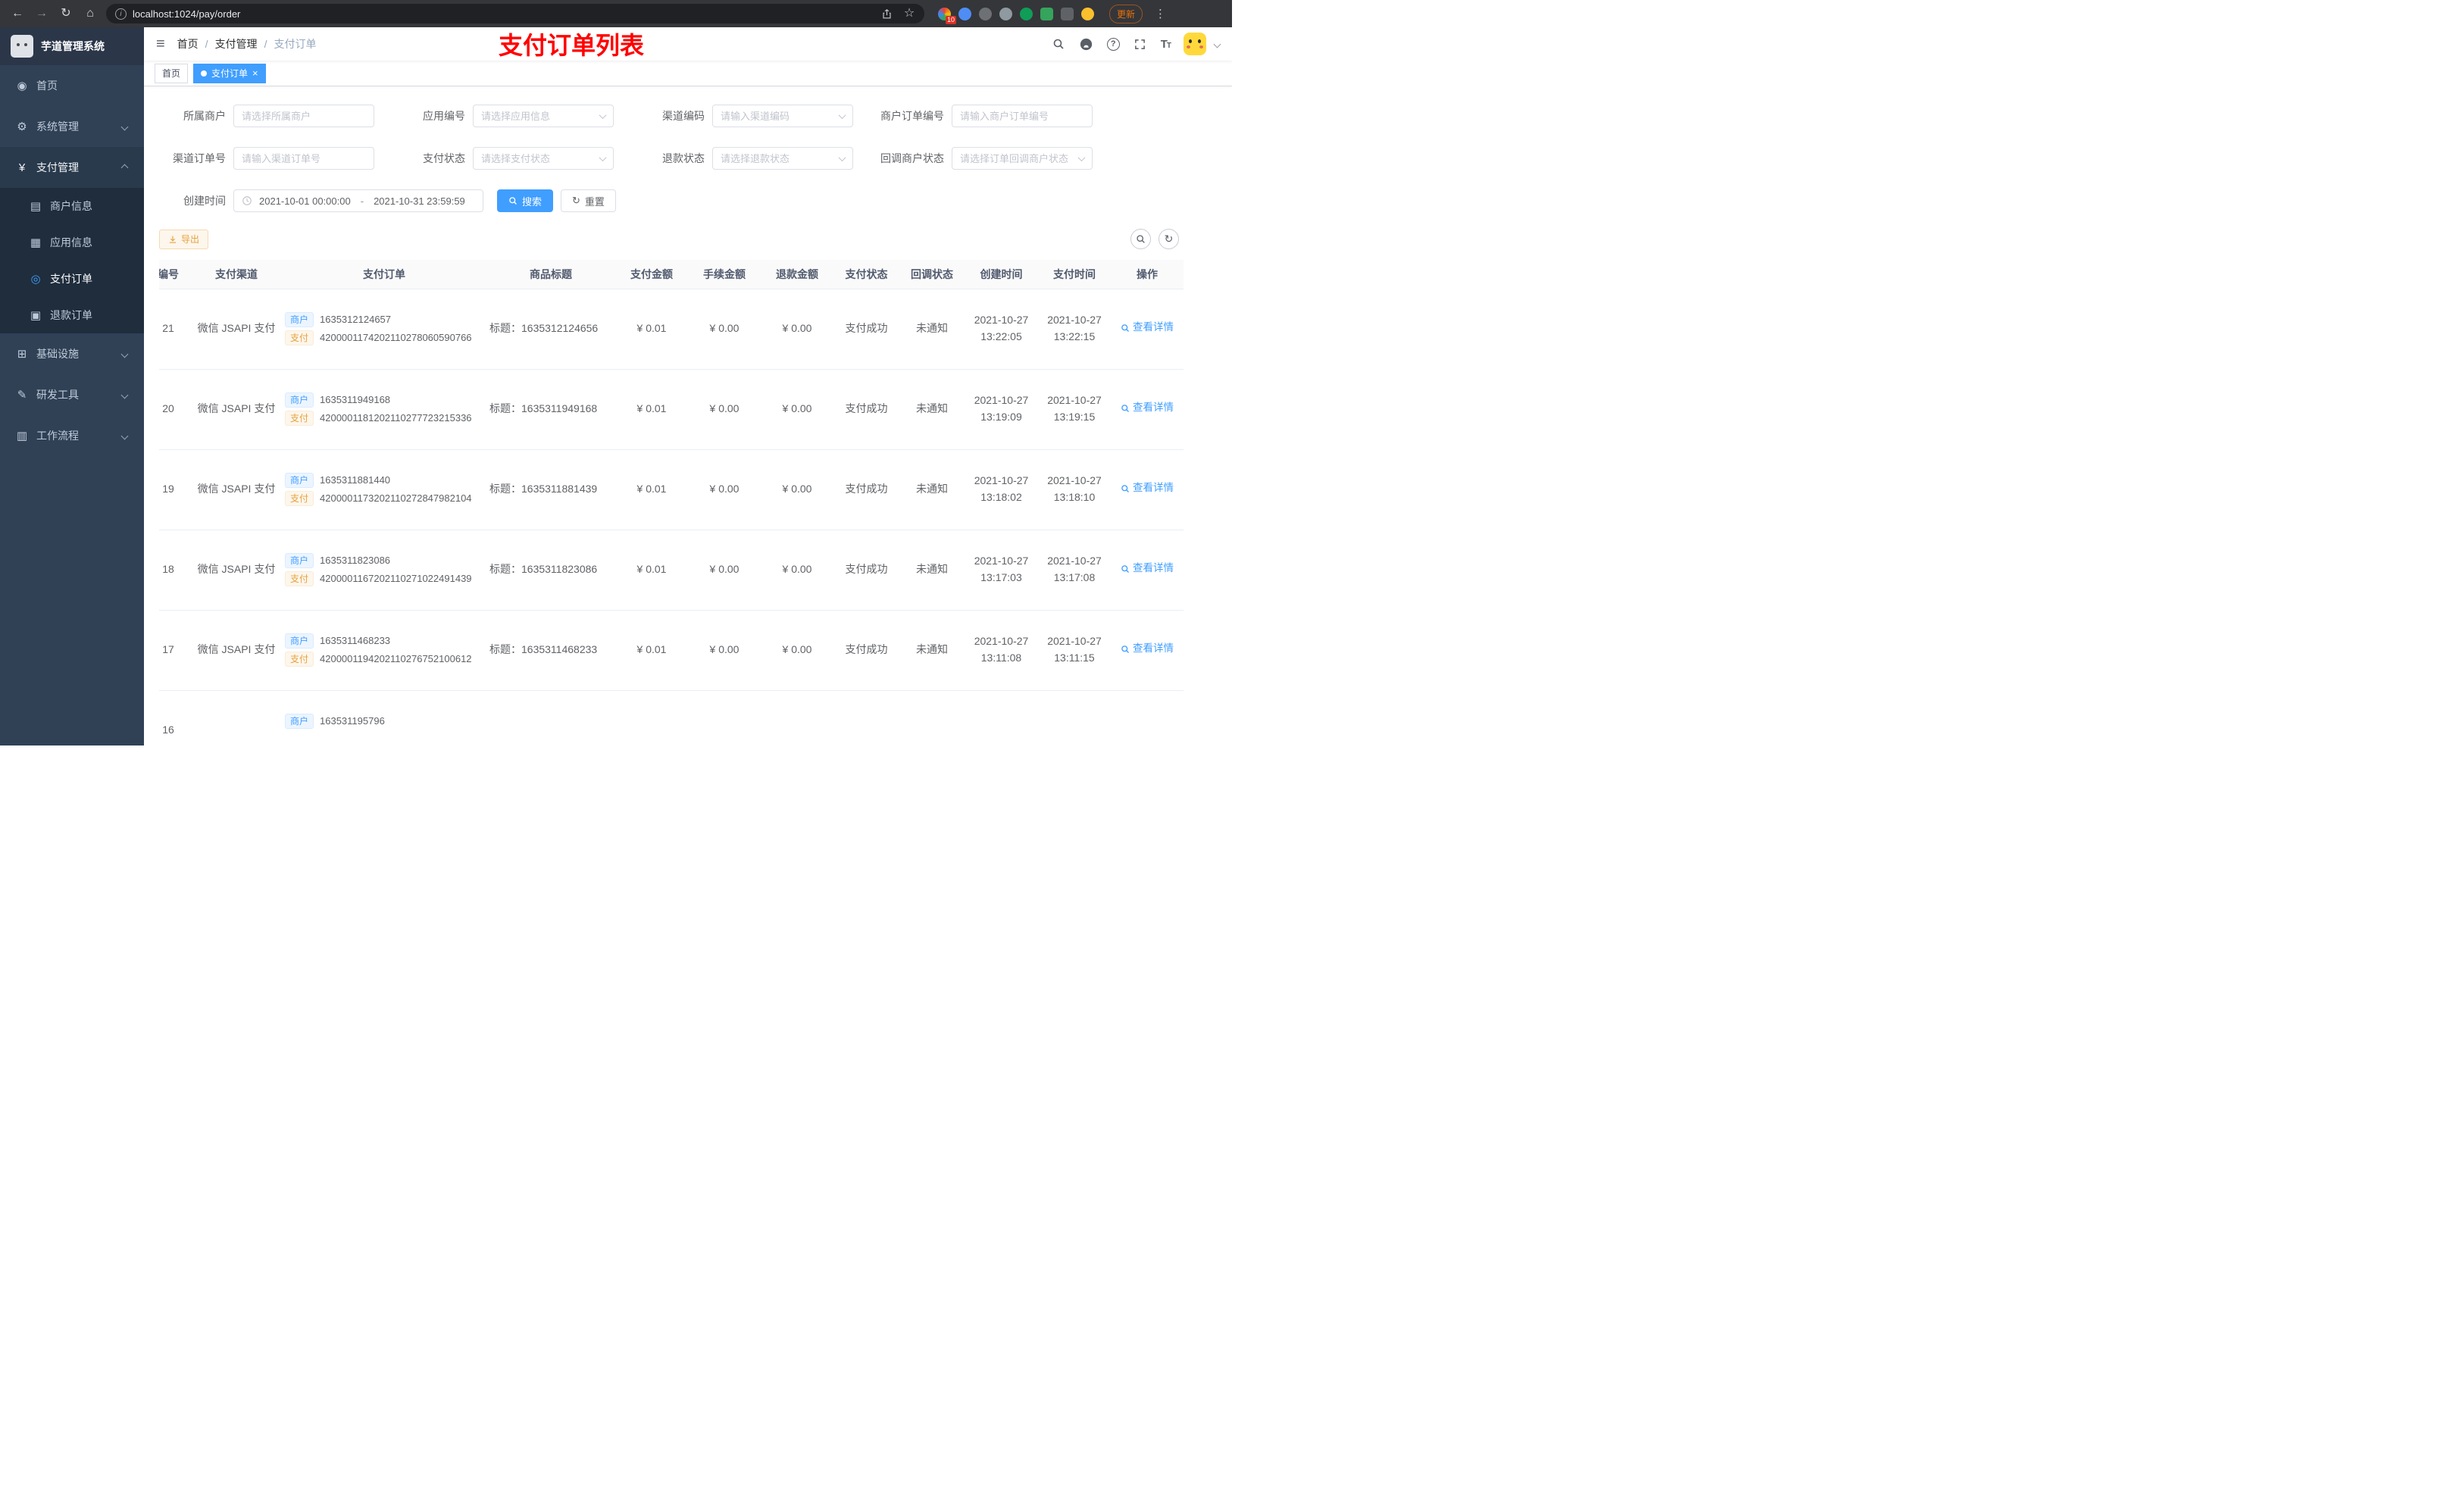 This screenshot has height=1491, width=2464. I want to click on sidebar-item-merchant-info: ▤ 商户信息, so click(72, 206).